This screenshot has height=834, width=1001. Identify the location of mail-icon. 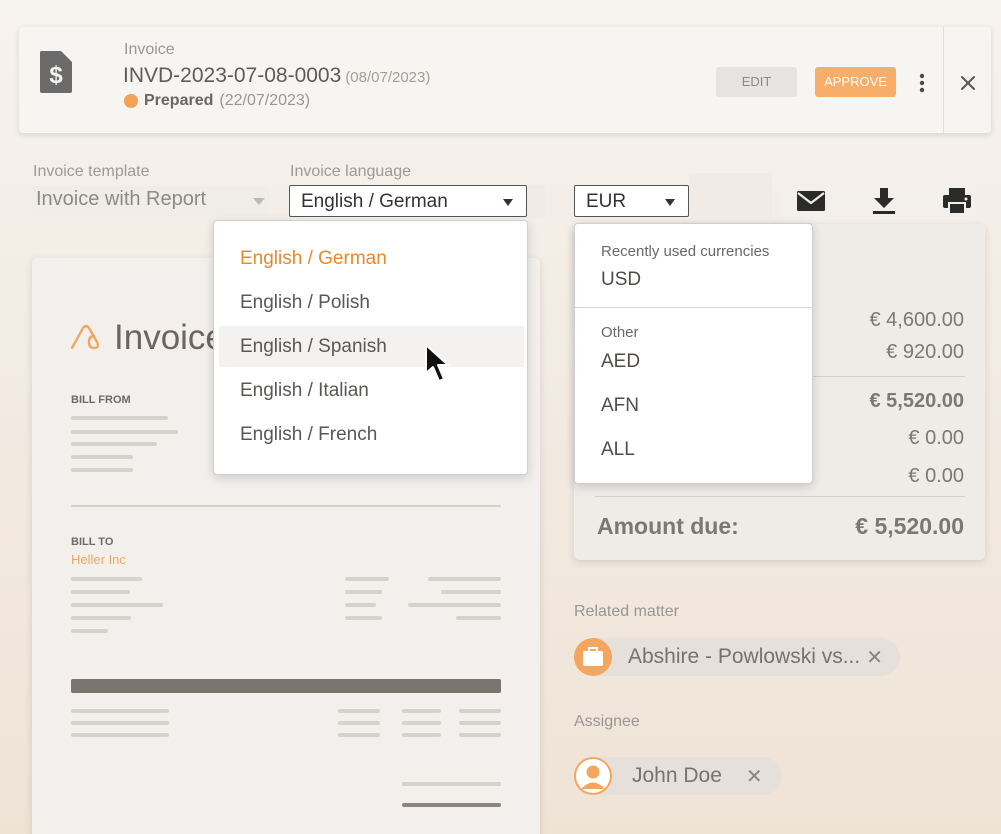
(811, 201).